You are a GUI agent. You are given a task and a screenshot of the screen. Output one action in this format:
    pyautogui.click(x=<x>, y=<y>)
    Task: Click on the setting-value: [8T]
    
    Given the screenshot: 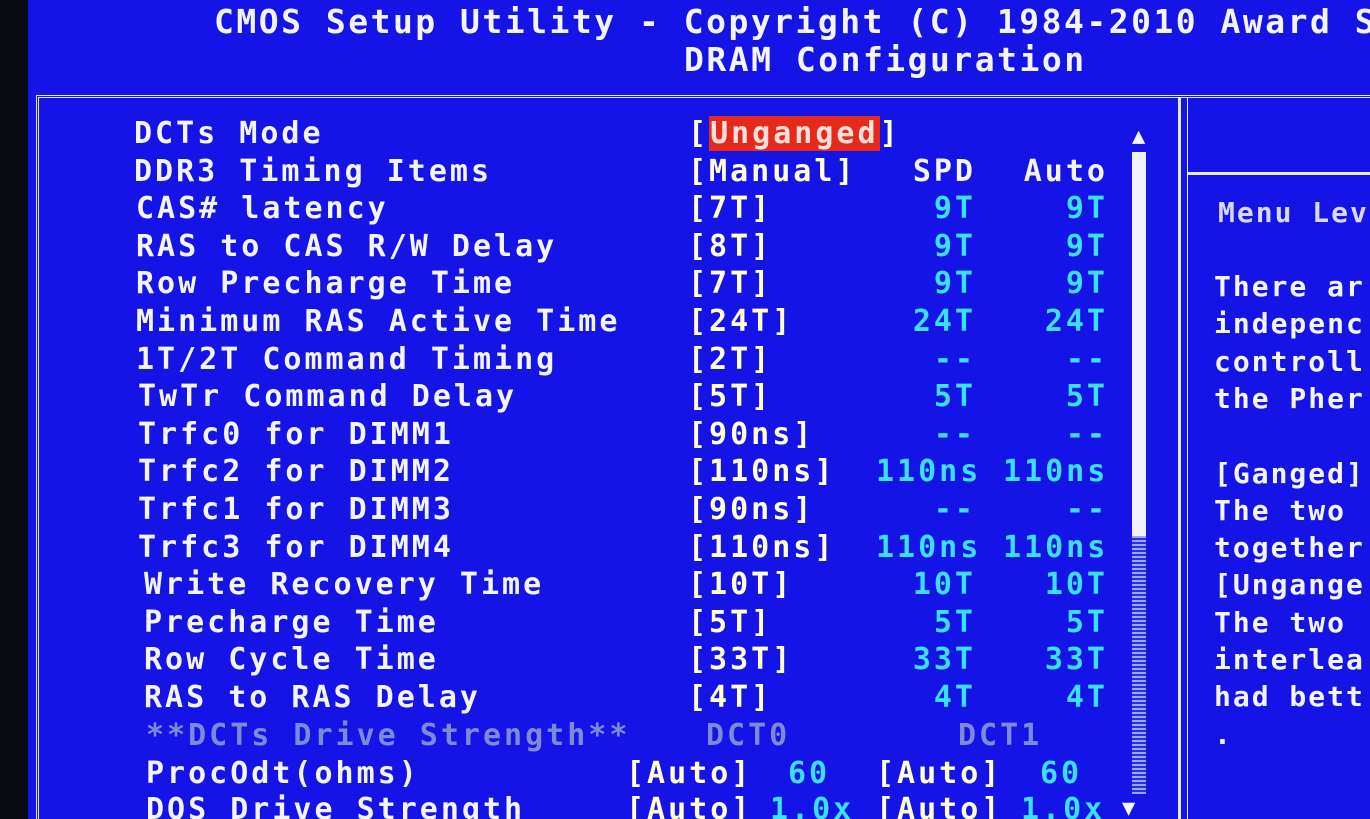 What is the action you would take?
    pyautogui.click(x=730, y=246)
    